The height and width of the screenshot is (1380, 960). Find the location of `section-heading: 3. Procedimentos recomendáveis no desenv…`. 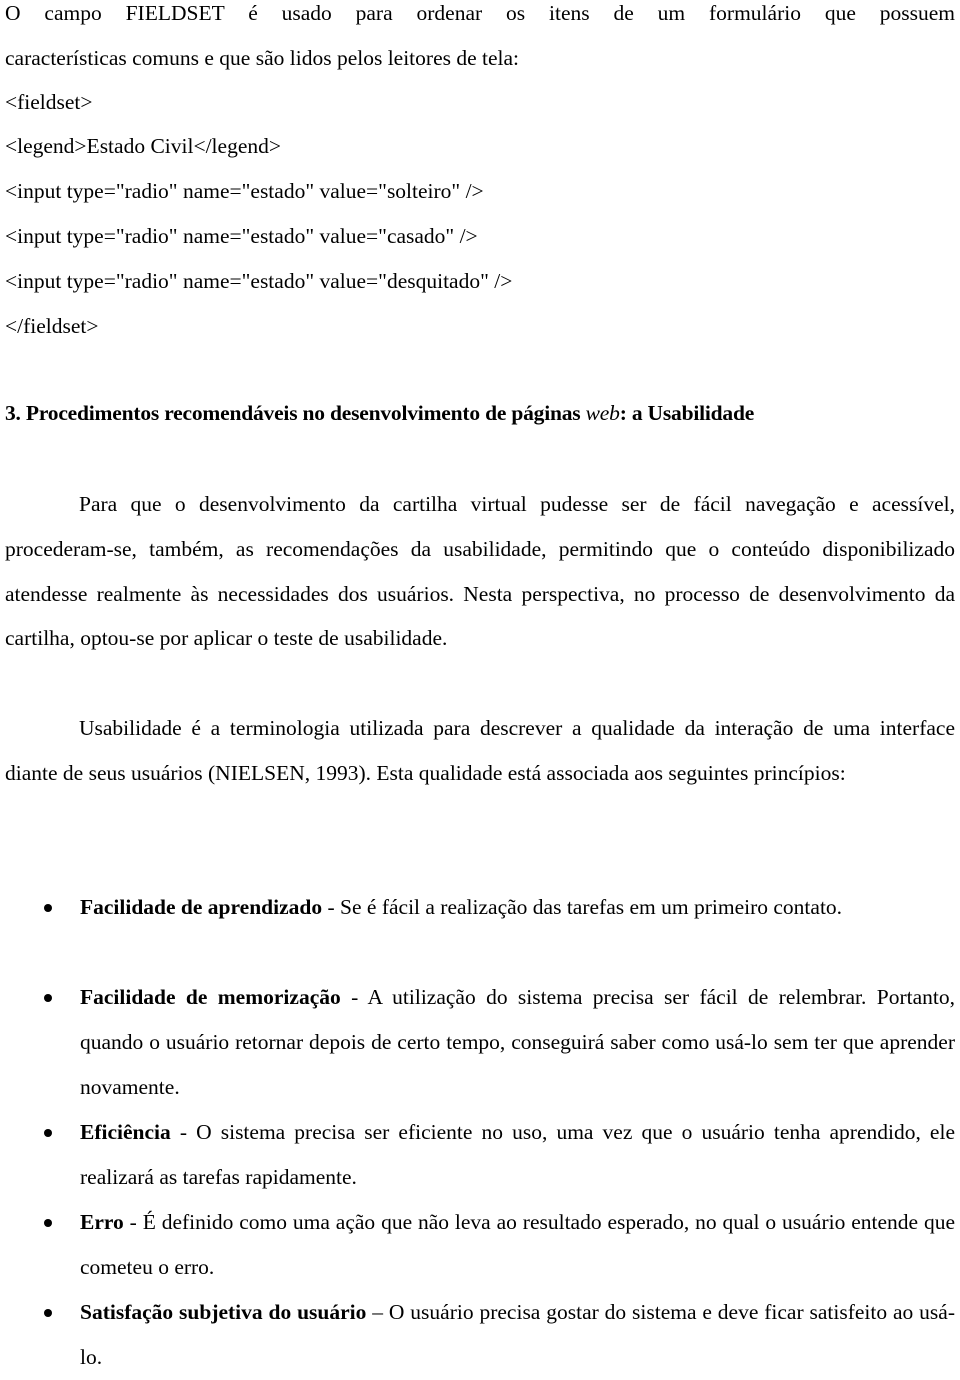

section-heading: 3. Procedimentos recomendáveis no desenv… is located at coordinates (379, 413).